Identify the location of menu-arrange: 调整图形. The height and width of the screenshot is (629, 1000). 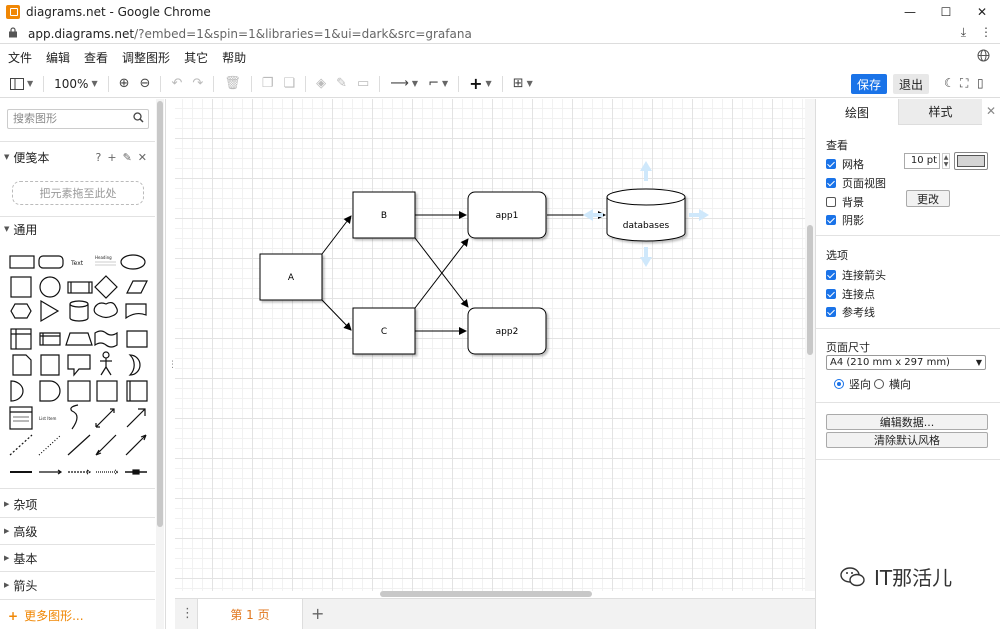
(146, 57).